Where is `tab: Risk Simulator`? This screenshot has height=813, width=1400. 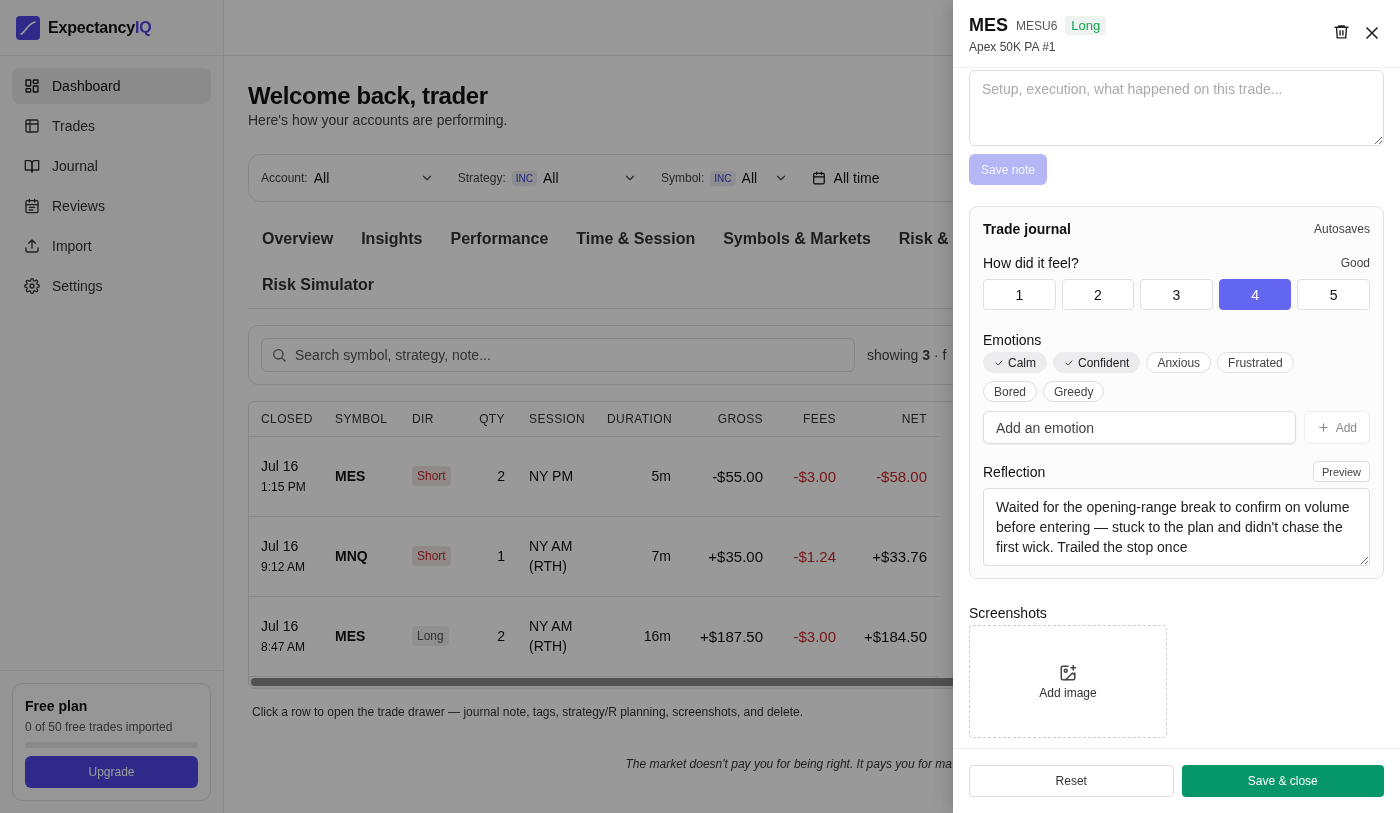 tab: Risk Simulator is located at coordinates (318, 285).